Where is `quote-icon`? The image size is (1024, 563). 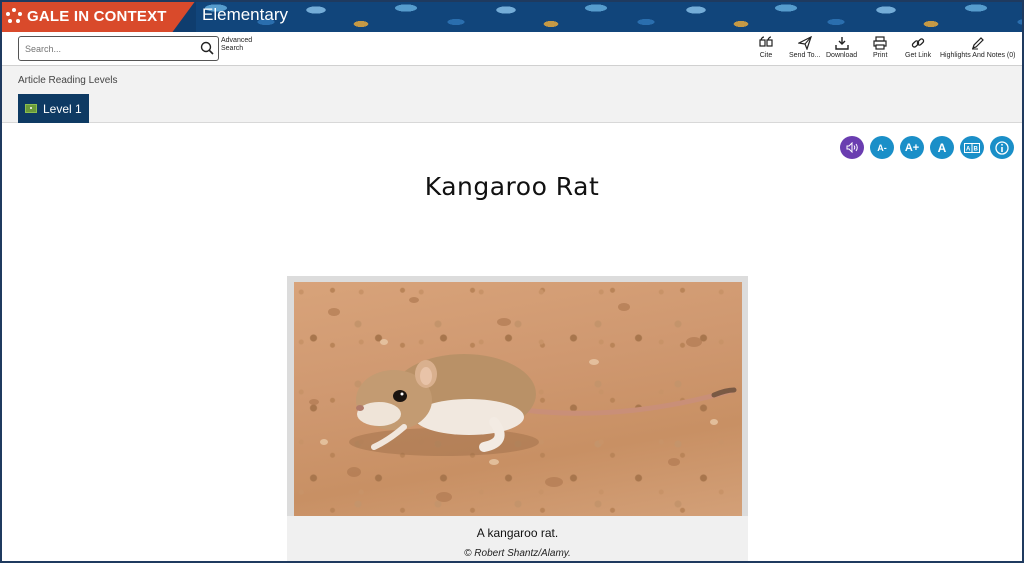
quote-icon is located at coordinates (766, 41).